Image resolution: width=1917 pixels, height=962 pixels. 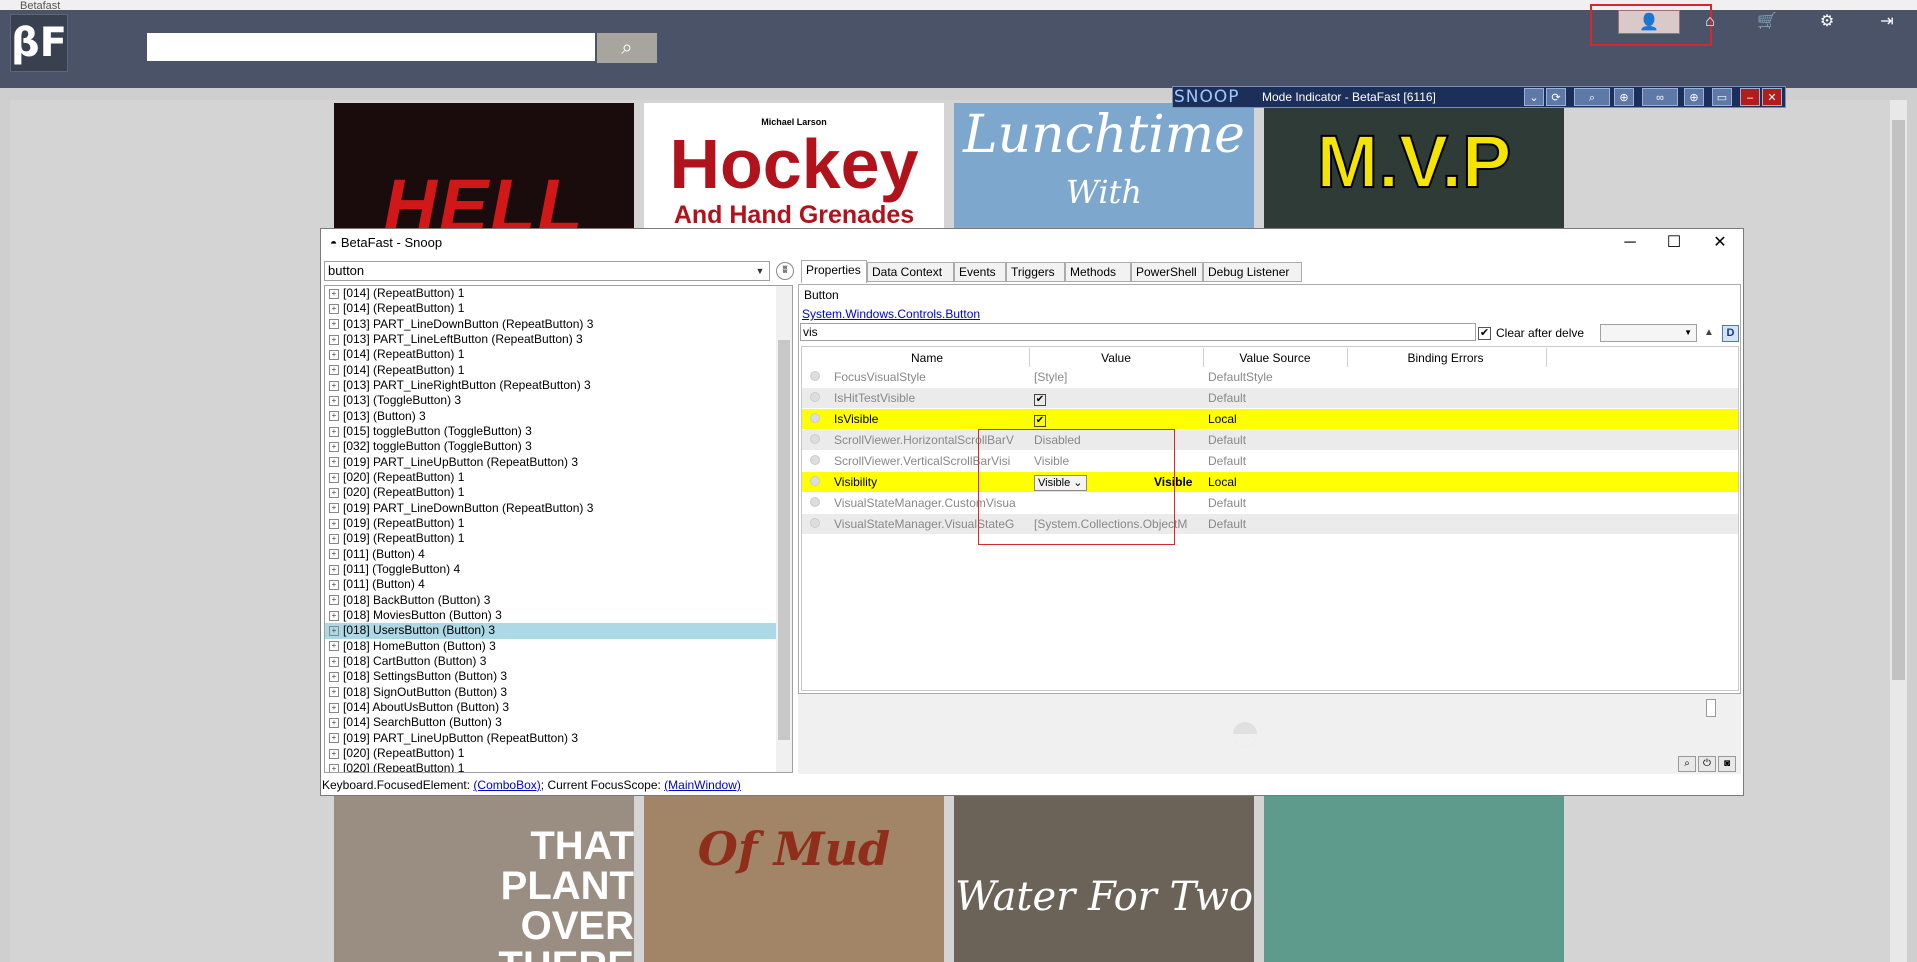 I want to click on property-row: IsVisible ✔ Local, so click(x=1270, y=419).